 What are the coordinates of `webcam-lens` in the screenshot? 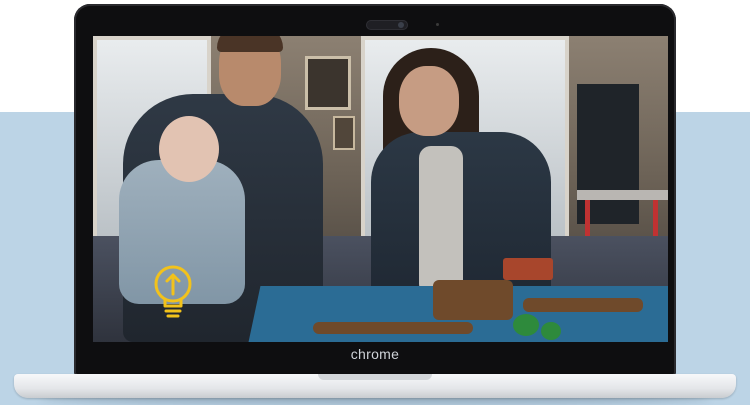 It's located at (401, 25).